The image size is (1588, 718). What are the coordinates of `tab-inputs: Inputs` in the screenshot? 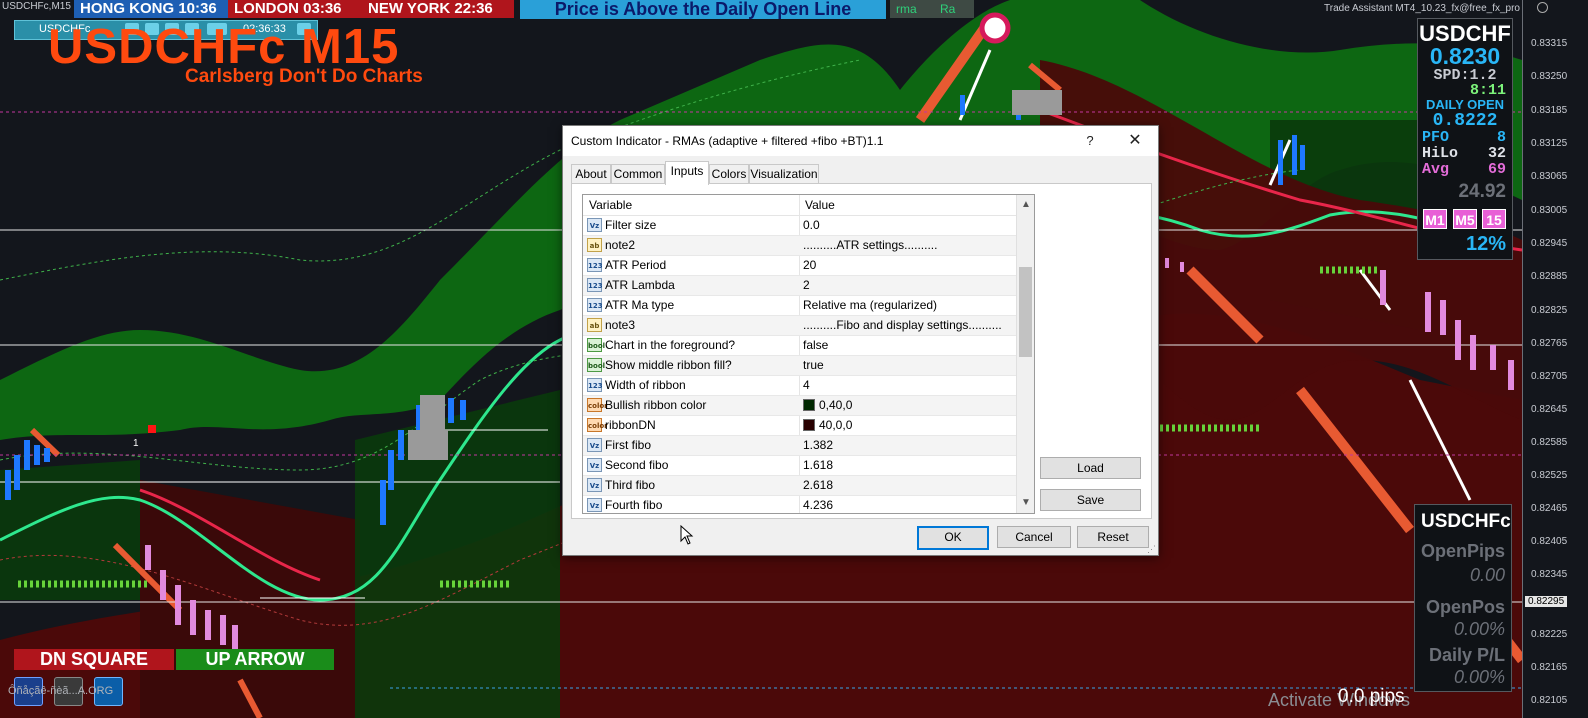 It's located at (687, 173).